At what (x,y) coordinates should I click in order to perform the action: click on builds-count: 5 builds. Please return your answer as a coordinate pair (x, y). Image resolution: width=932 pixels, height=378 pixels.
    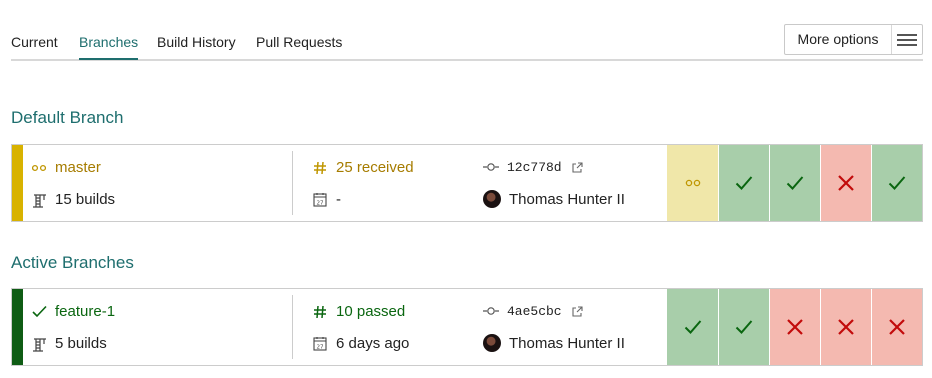
    Looking at the image, I should click on (69, 343).